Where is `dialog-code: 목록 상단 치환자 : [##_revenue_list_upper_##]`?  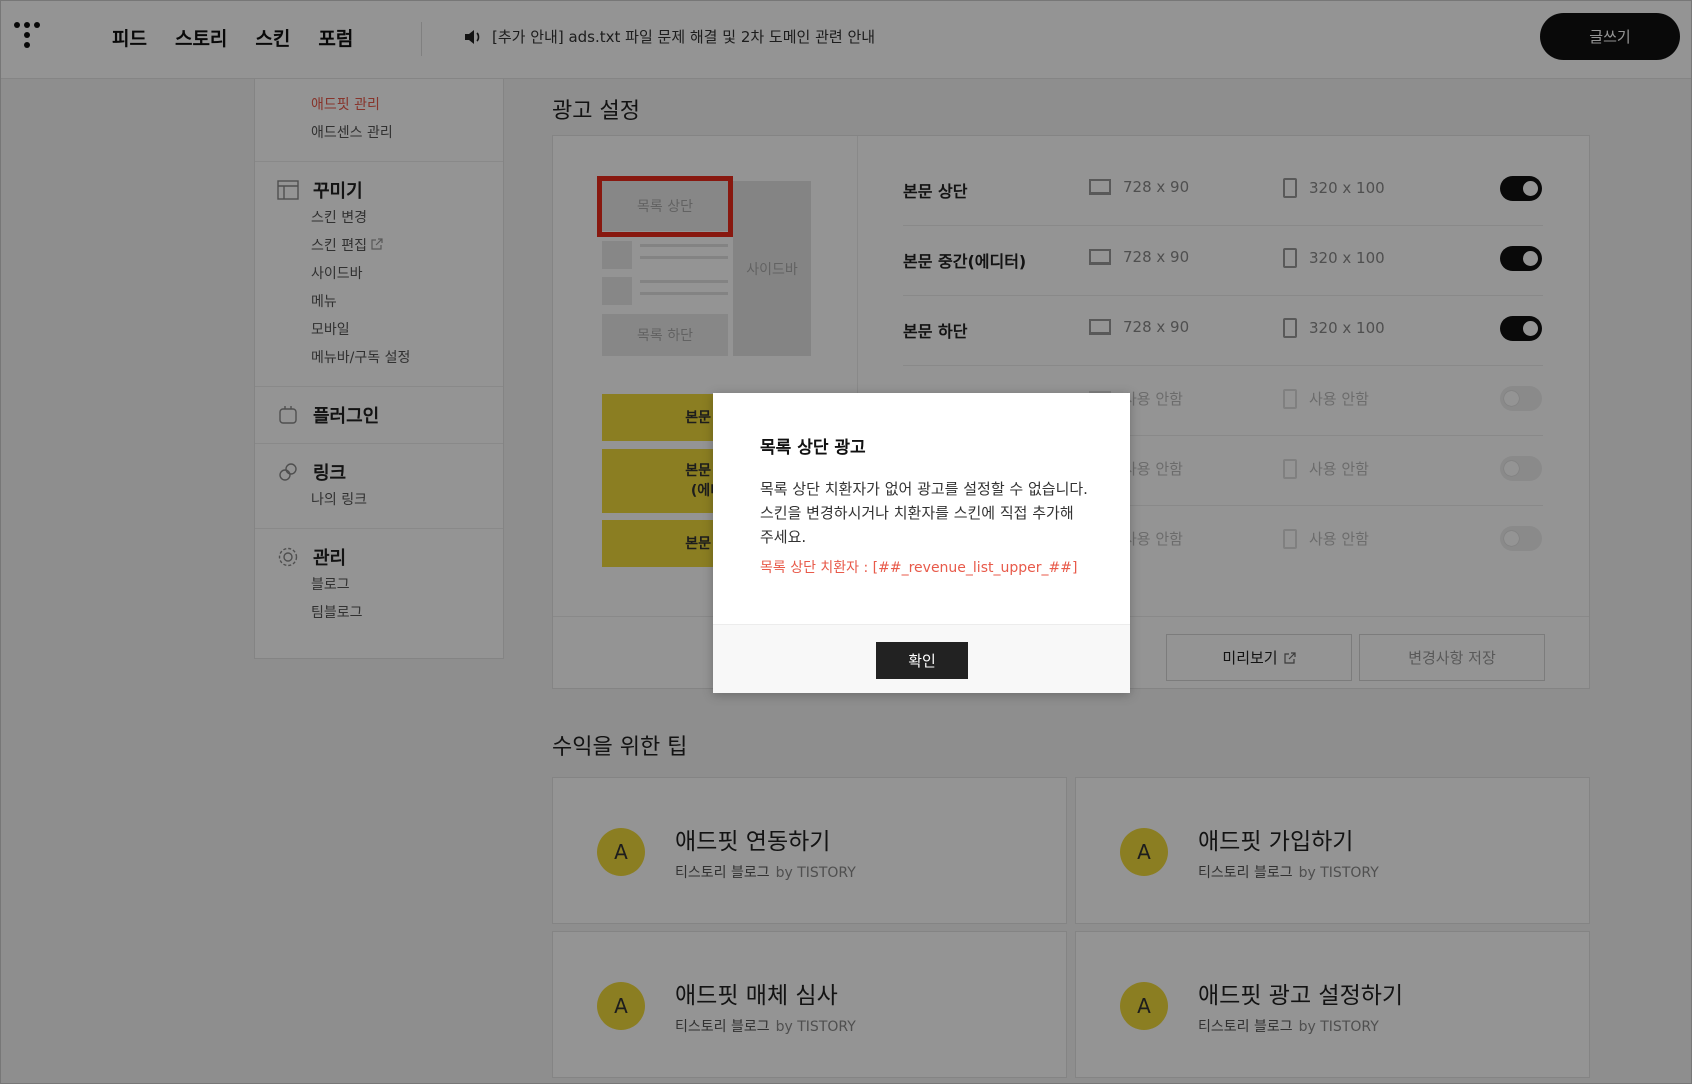
dialog-code: 목록 상단 치환자 : [##_revenue_list_upper_##] is located at coordinates (919, 568).